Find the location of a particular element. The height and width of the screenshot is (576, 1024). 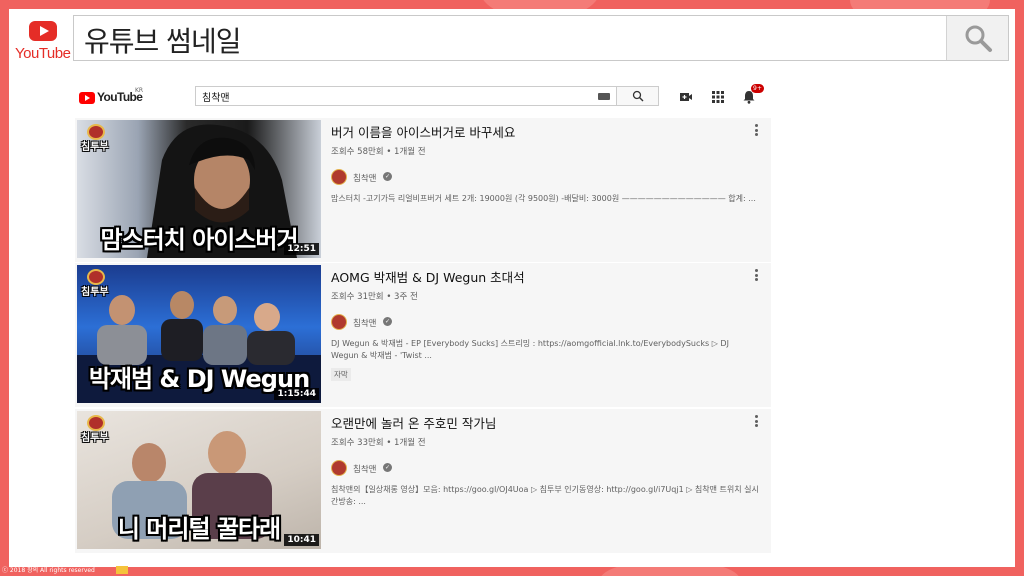

search-query: 침착맨 is located at coordinates (216, 98).